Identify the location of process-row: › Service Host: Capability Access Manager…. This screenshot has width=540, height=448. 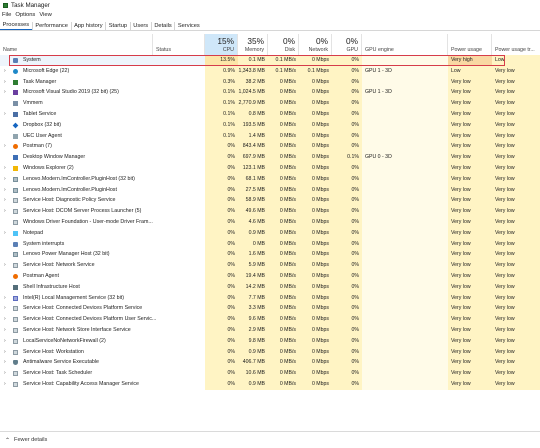
(270, 384).